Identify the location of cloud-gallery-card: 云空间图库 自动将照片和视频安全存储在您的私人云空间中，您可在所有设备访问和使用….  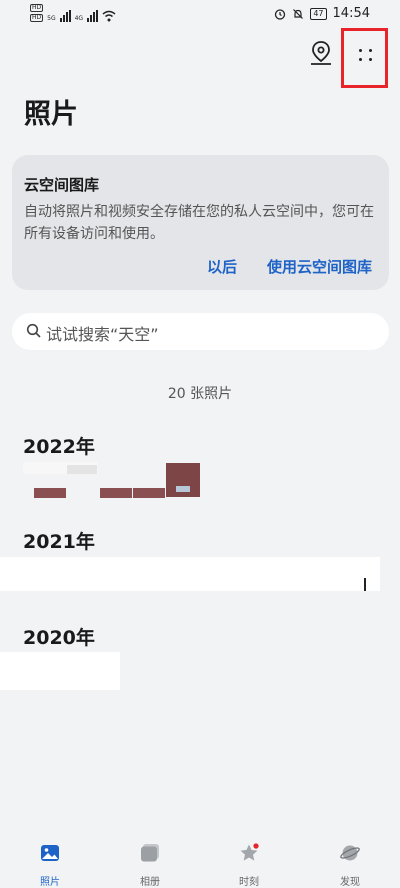
(200, 222).